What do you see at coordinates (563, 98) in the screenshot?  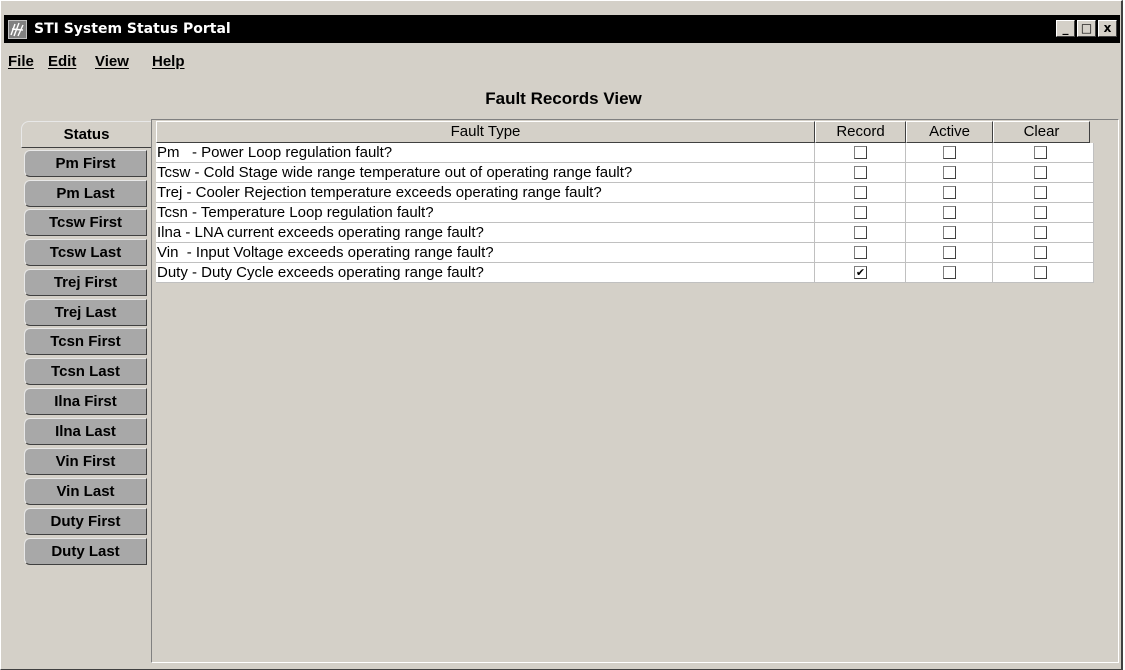 I see `page-title: Fault Records View` at bounding box center [563, 98].